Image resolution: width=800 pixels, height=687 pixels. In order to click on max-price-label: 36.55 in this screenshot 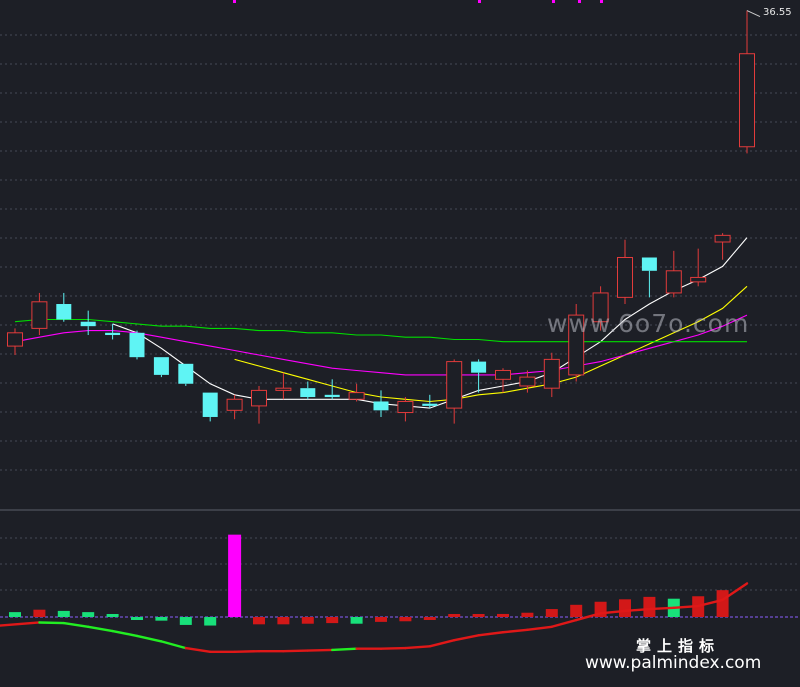, I will do `click(777, 12)`.